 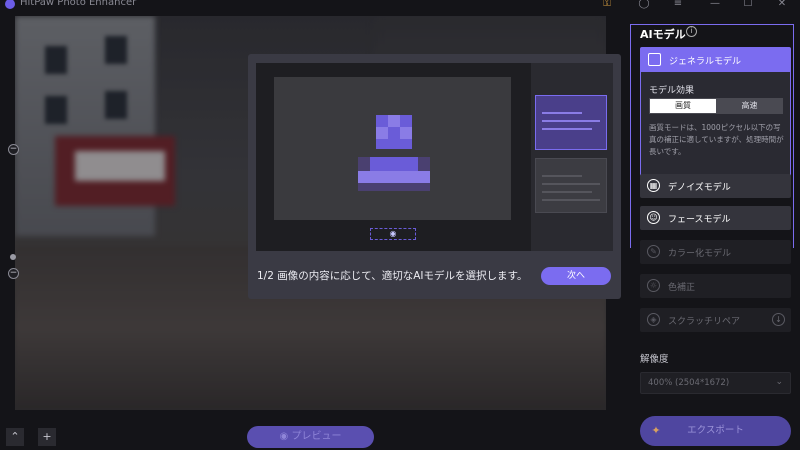 I want to click on color-correct-label: 色補正, so click(x=682, y=288).